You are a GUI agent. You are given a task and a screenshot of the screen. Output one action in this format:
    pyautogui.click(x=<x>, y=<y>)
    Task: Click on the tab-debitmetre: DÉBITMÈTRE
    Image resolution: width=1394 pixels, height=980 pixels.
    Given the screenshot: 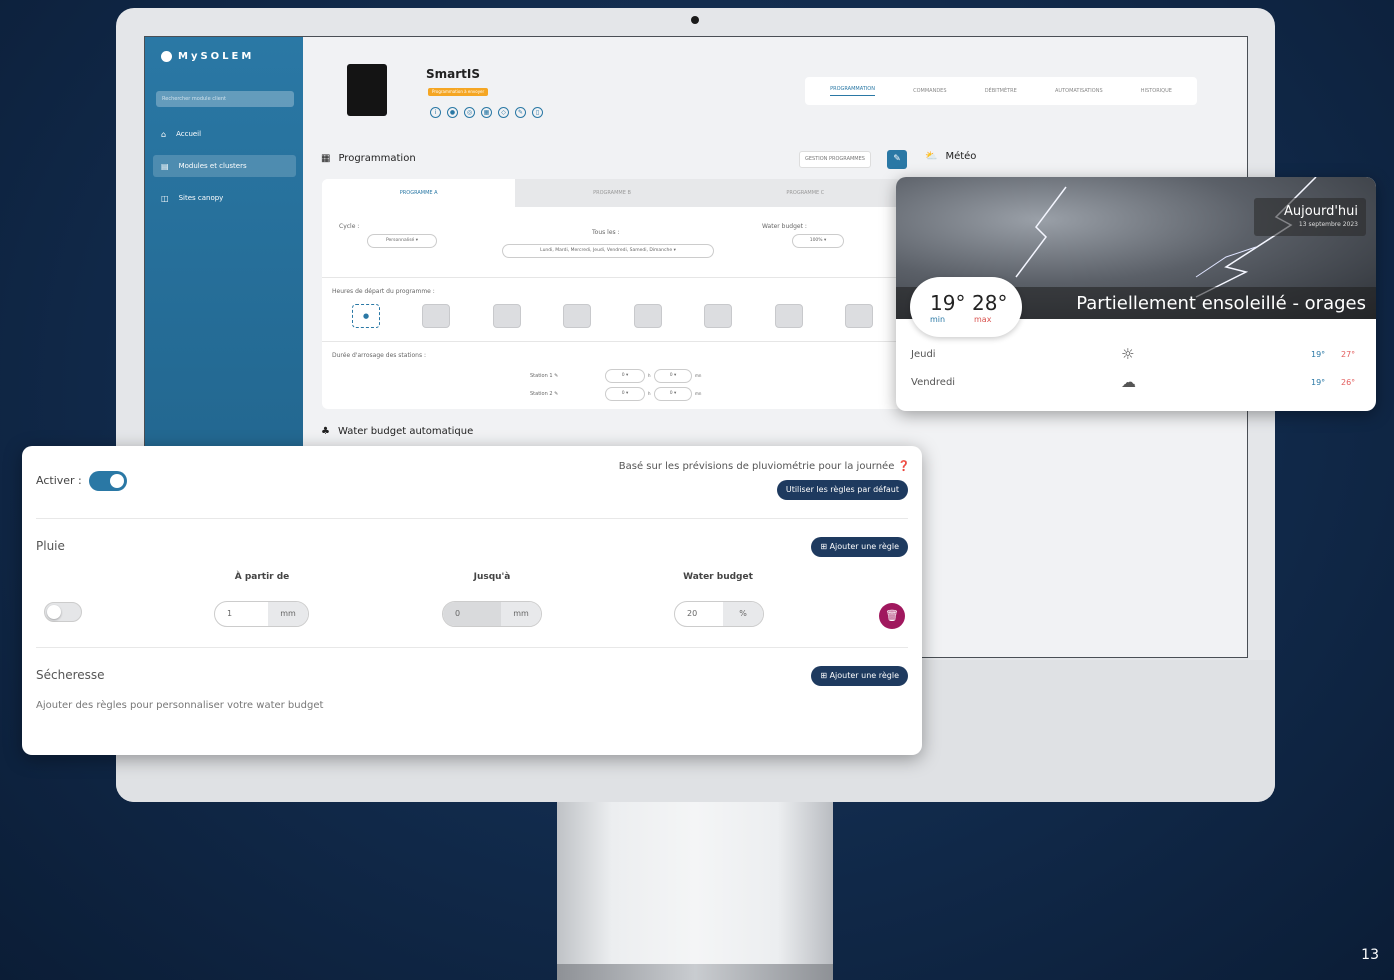 What is the action you would take?
    pyautogui.click(x=1001, y=91)
    